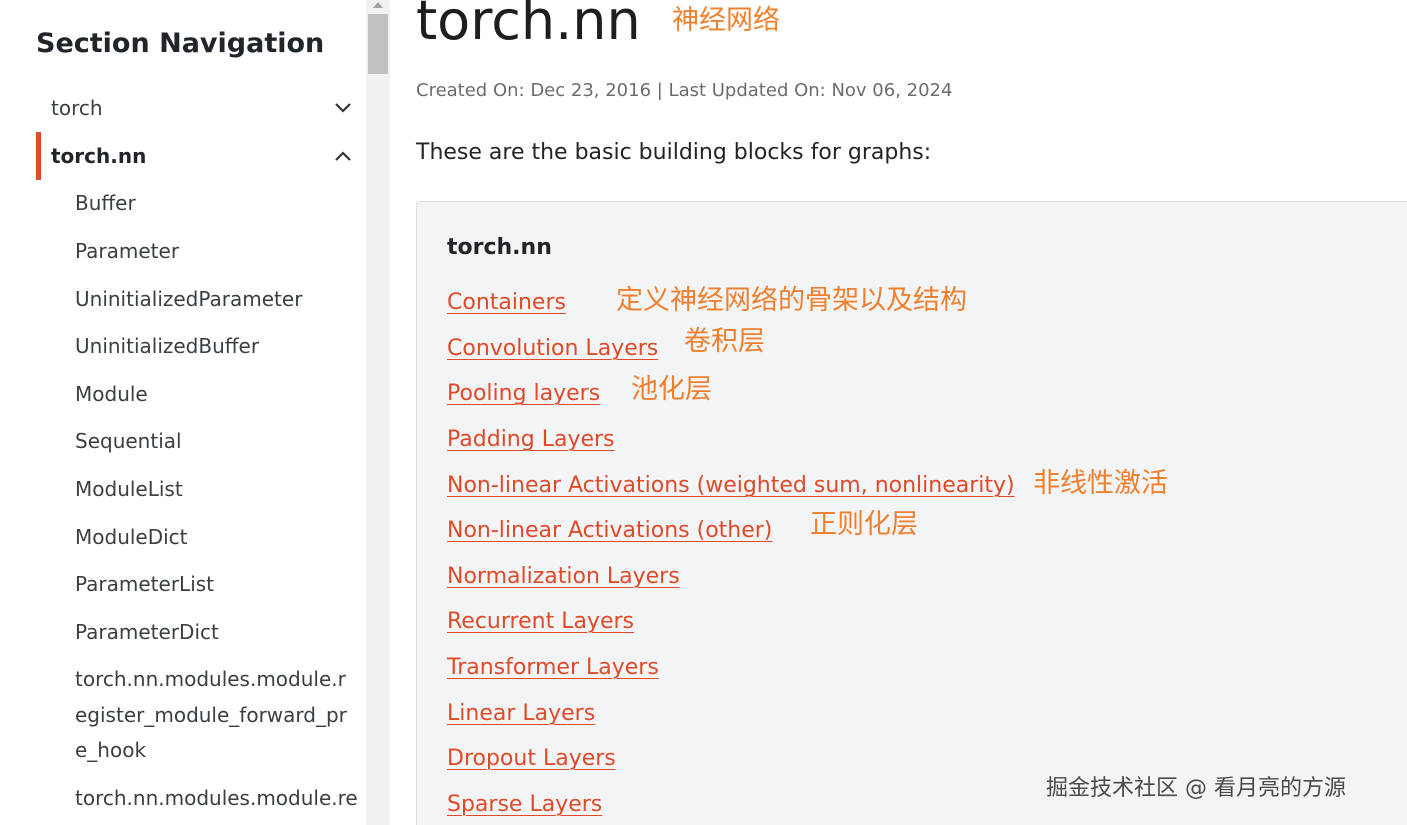  What do you see at coordinates (521, 714) in the screenshot?
I see `link-linear-layers: Linear Layers` at bounding box center [521, 714].